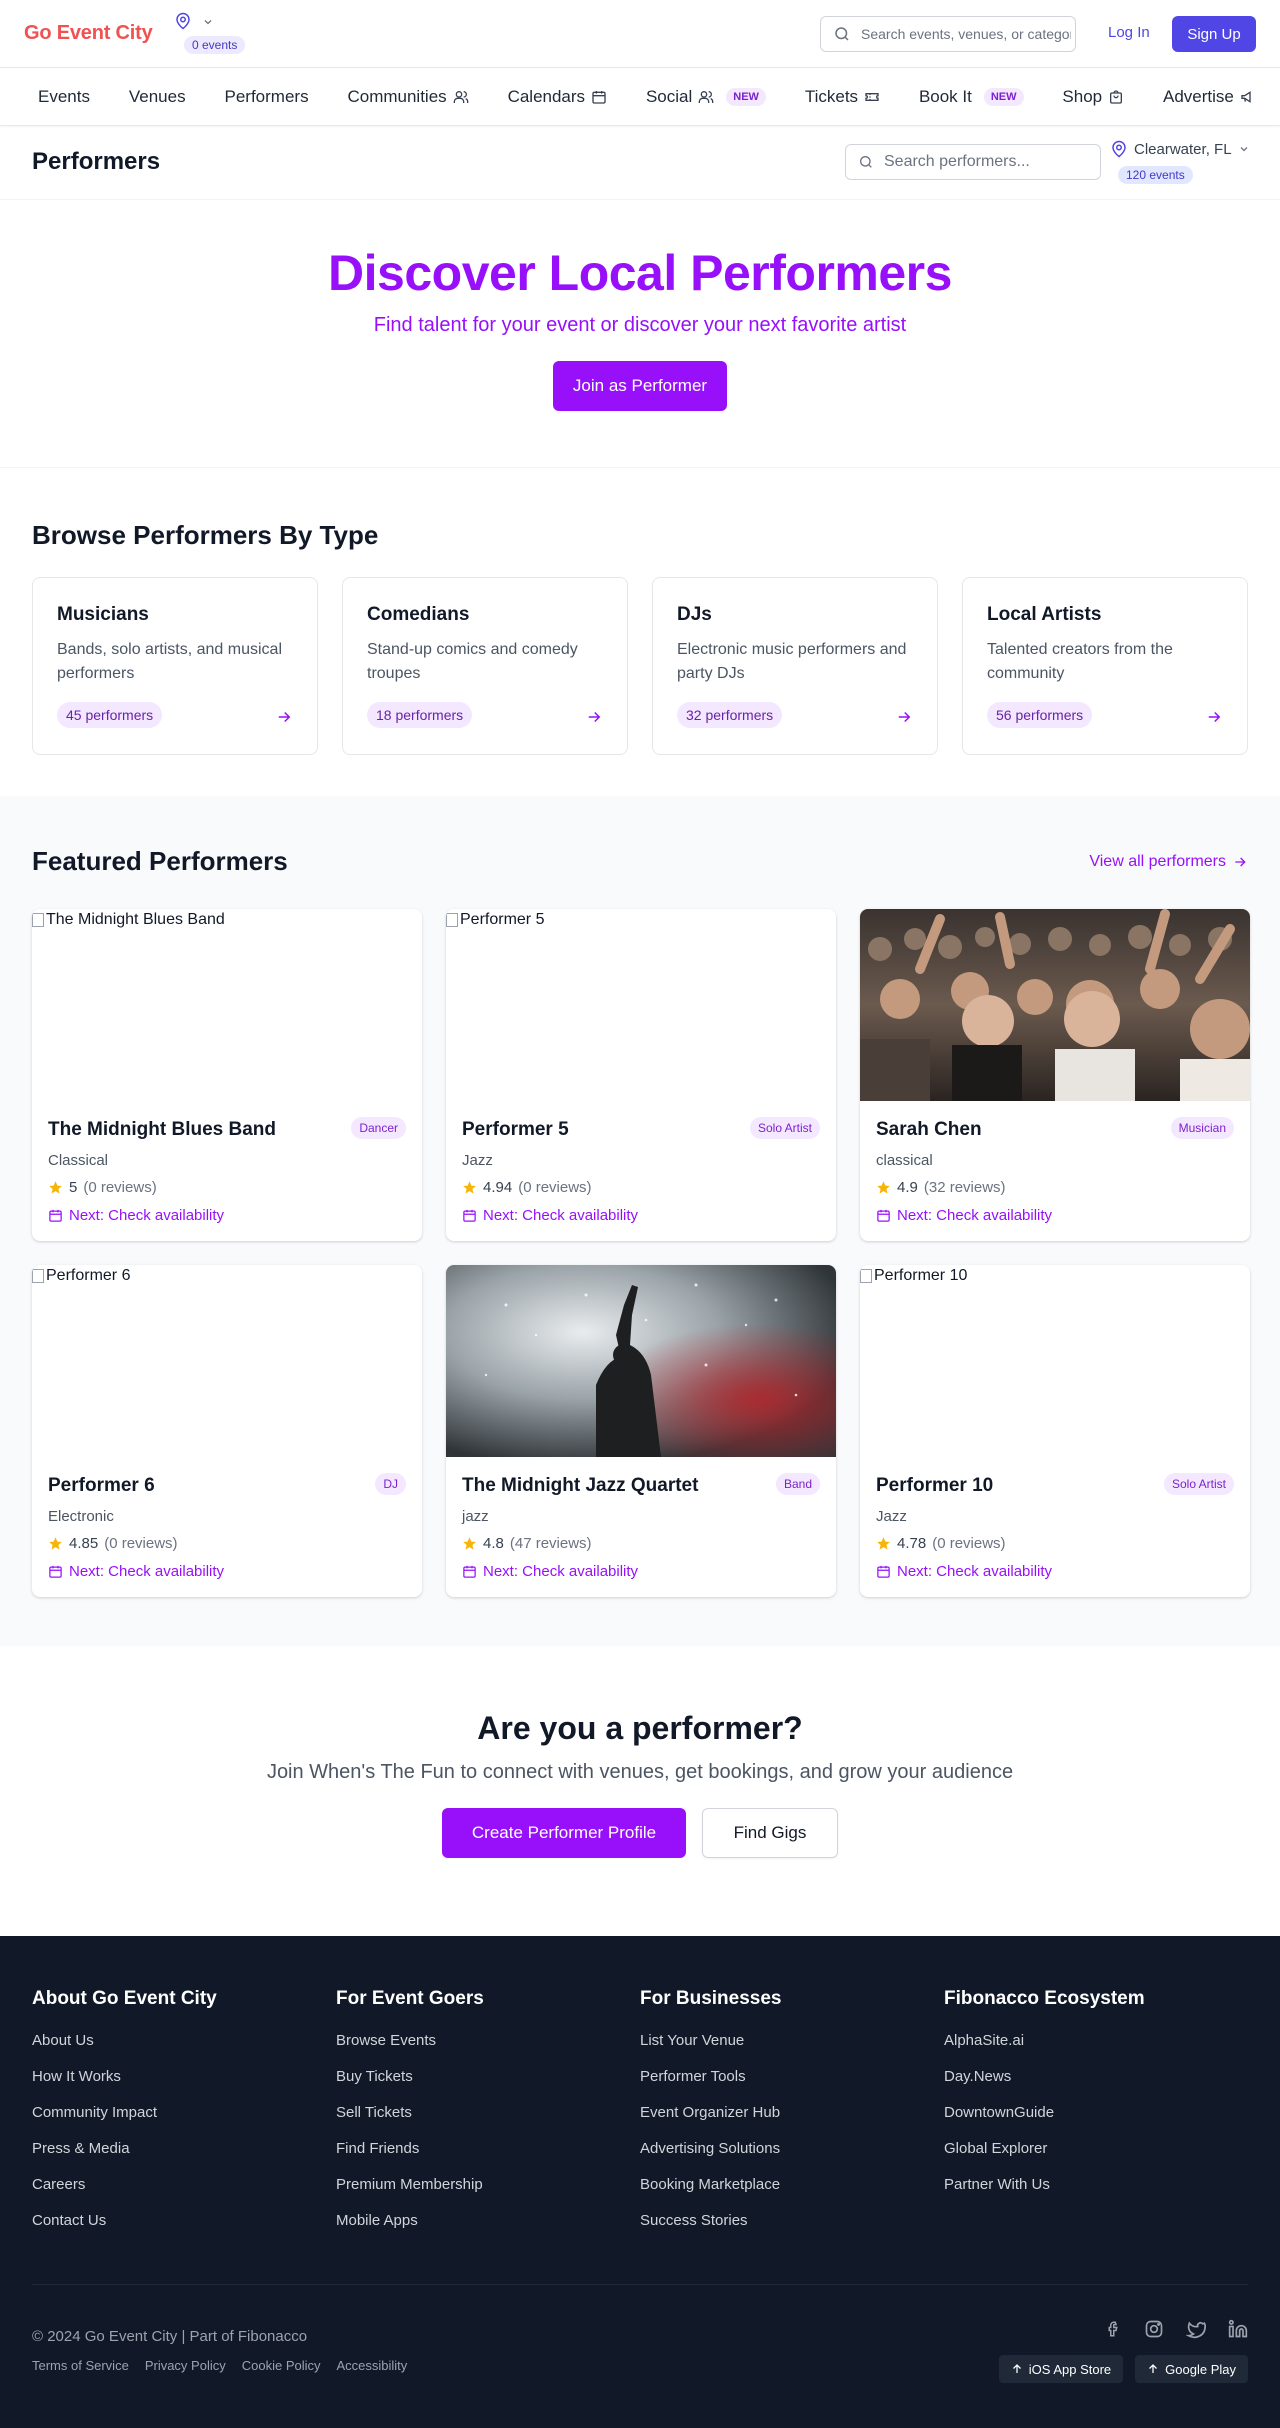  What do you see at coordinates (183, 21) in the screenshot?
I see `map-pin-icon` at bounding box center [183, 21].